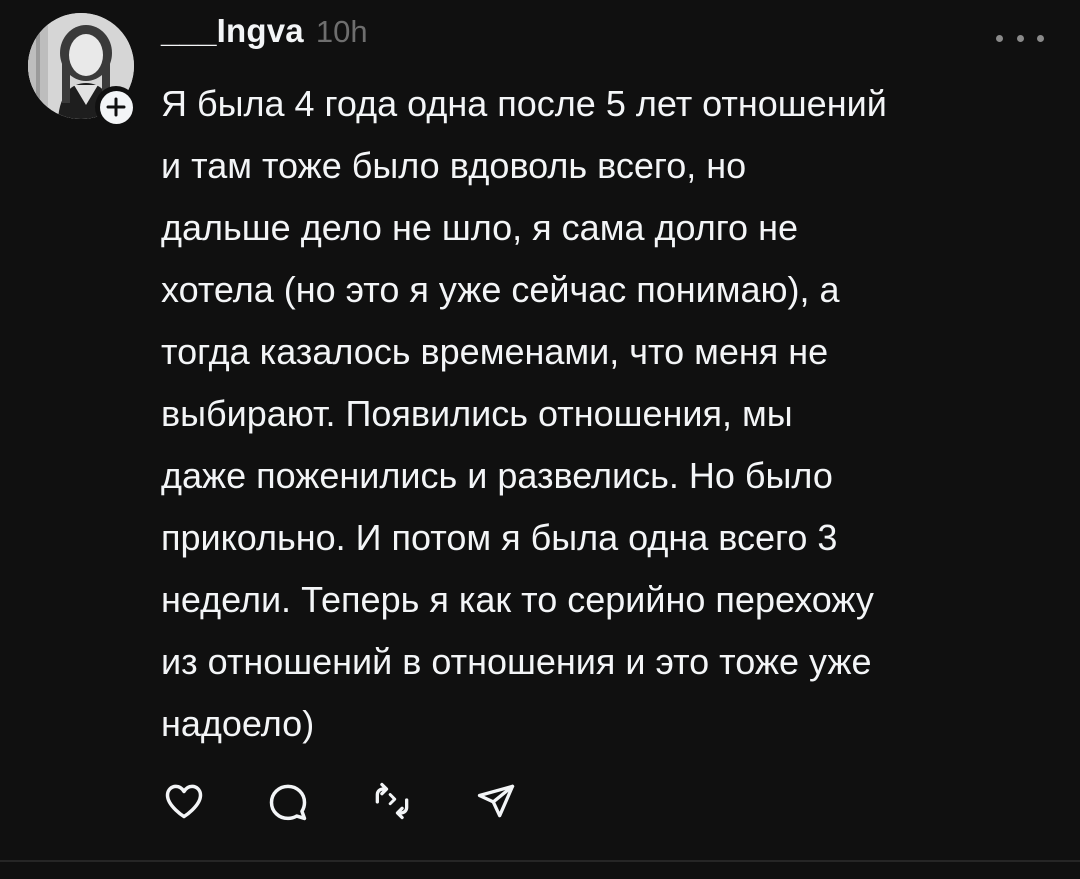  I want to click on send-icon, so click(496, 801).